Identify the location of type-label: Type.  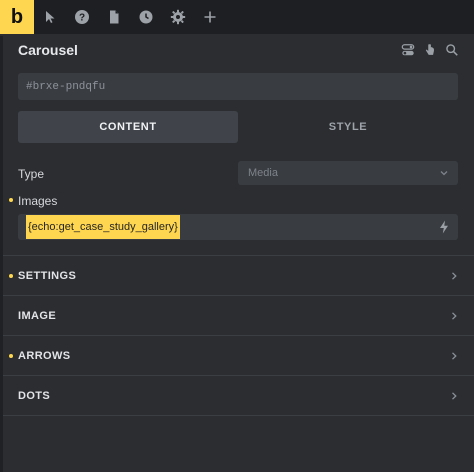
(31, 174).